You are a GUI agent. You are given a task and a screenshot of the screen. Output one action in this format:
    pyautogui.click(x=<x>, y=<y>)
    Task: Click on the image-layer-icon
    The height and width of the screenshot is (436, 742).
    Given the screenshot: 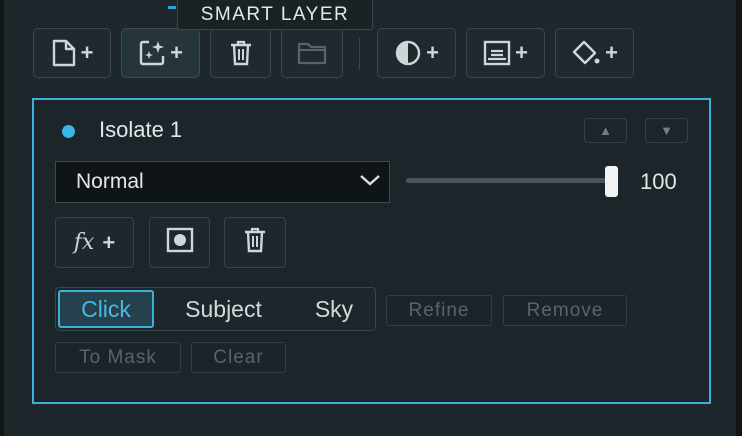 What is the action you would take?
    pyautogui.click(x=497, y=53)
    